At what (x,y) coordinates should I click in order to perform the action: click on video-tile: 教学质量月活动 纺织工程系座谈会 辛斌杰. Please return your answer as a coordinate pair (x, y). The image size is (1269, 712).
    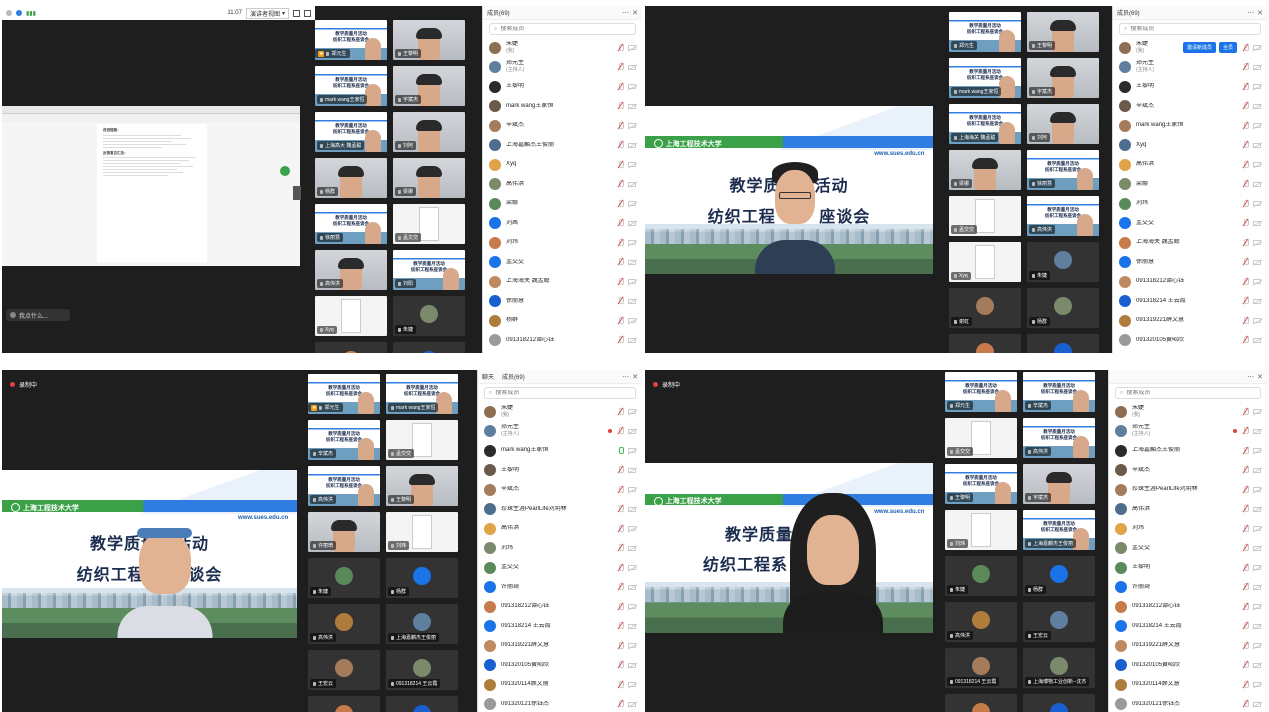
    Looking at the image, I should click on (344, 440).